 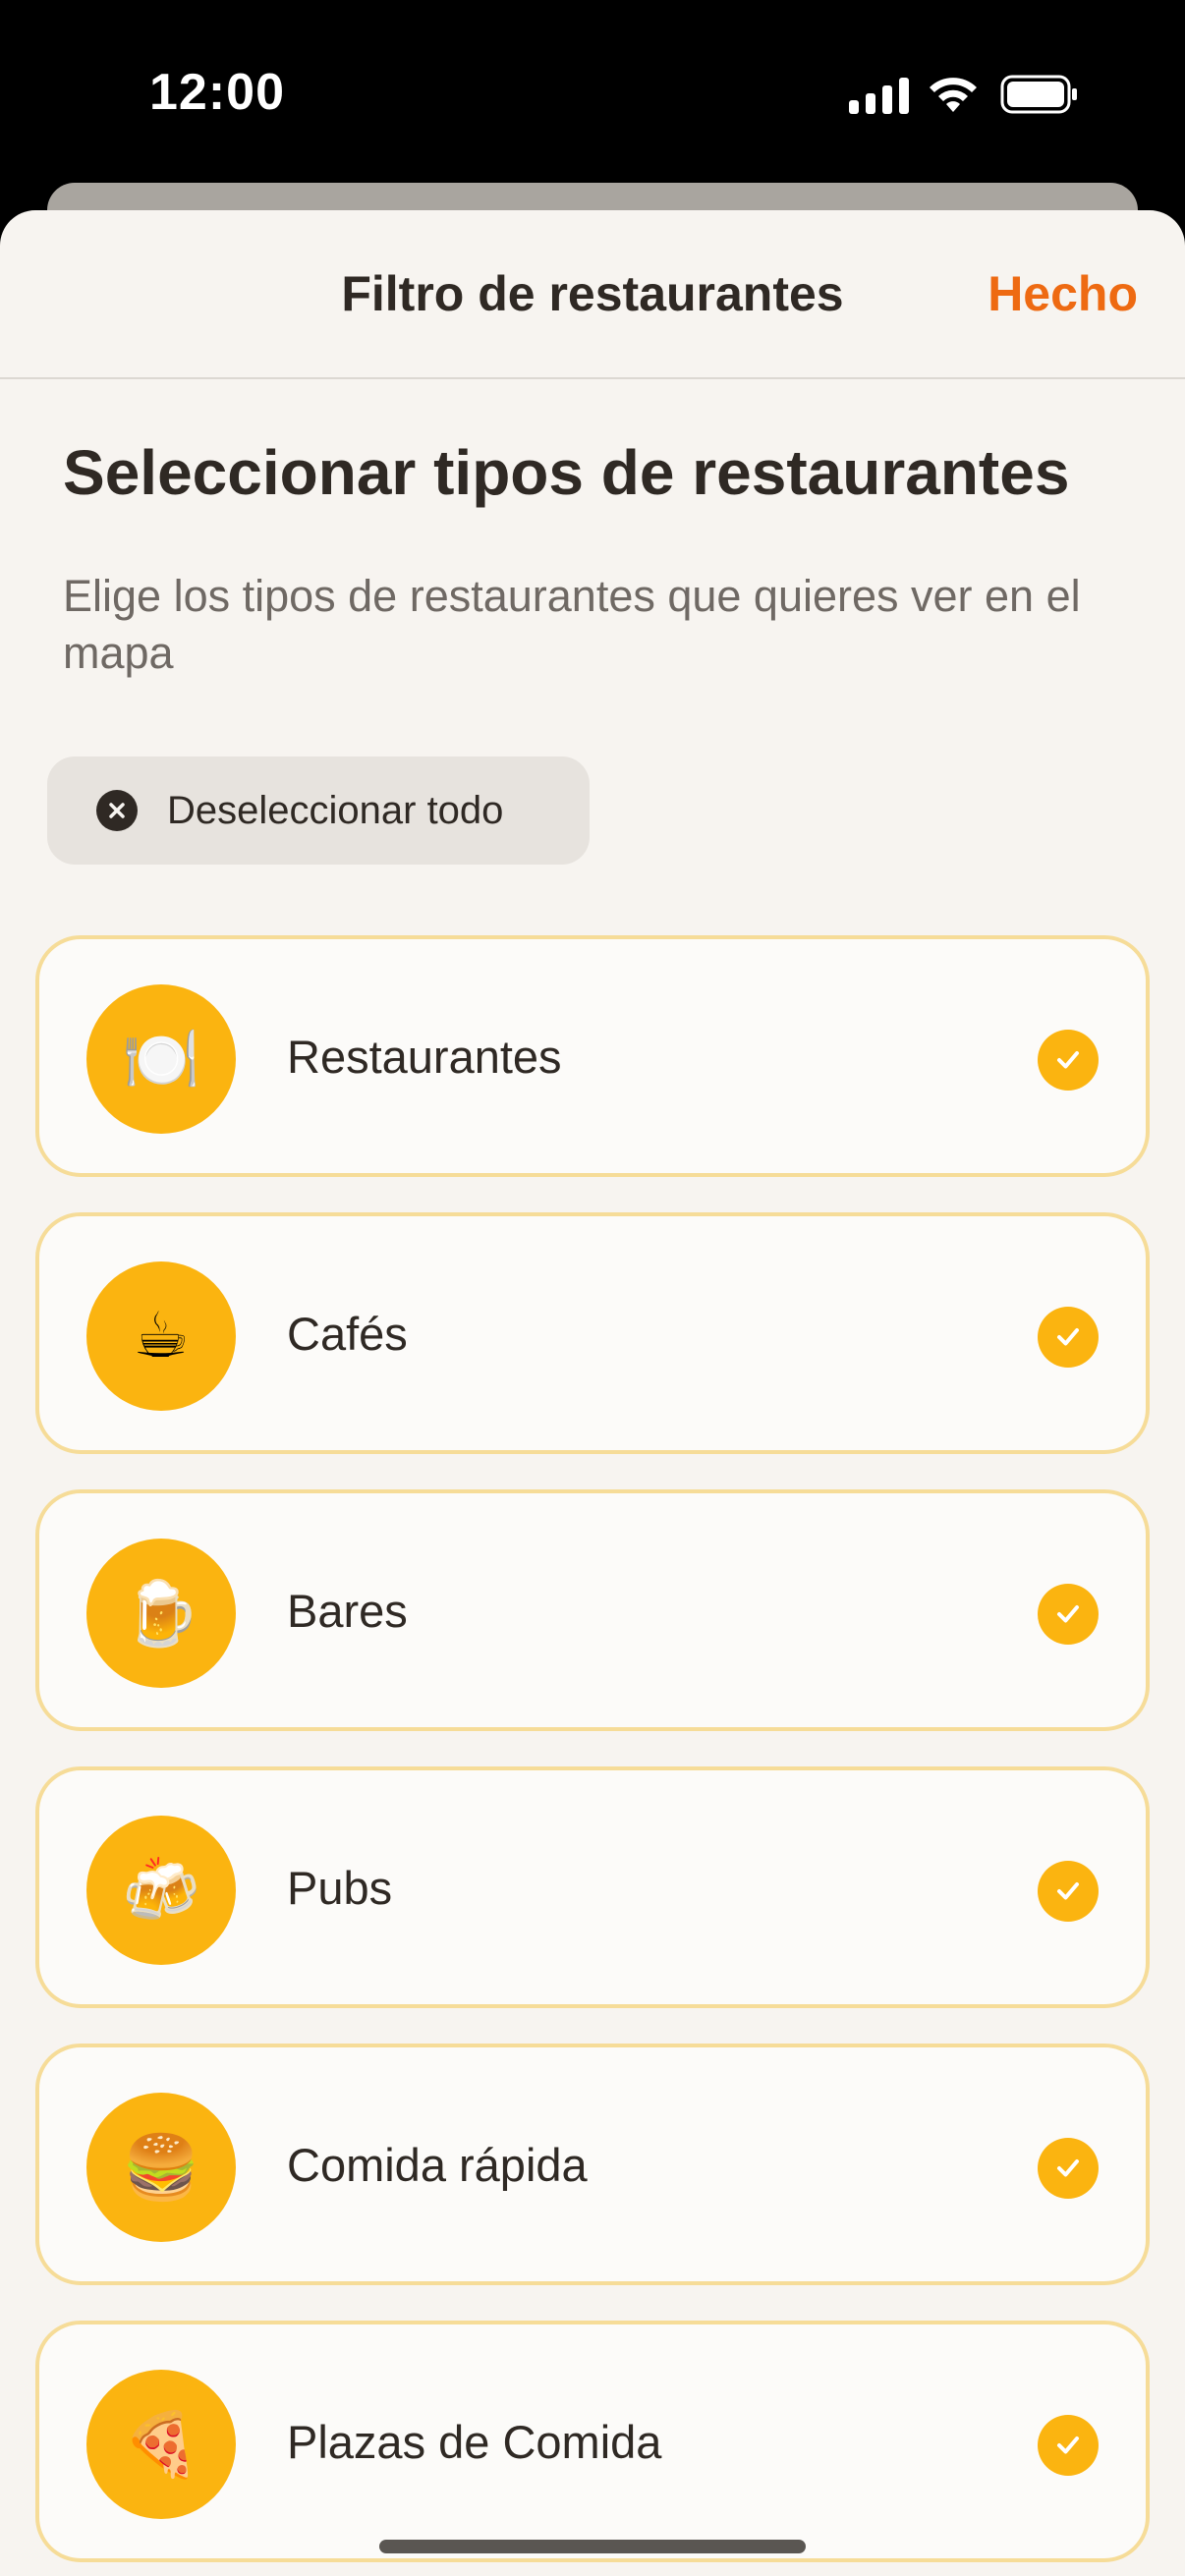 What do you see at coordinates (336, 810) in the screenshot?
I see `deselect-all-label: Deseleccionar todo` at bounding box center [336, 810].